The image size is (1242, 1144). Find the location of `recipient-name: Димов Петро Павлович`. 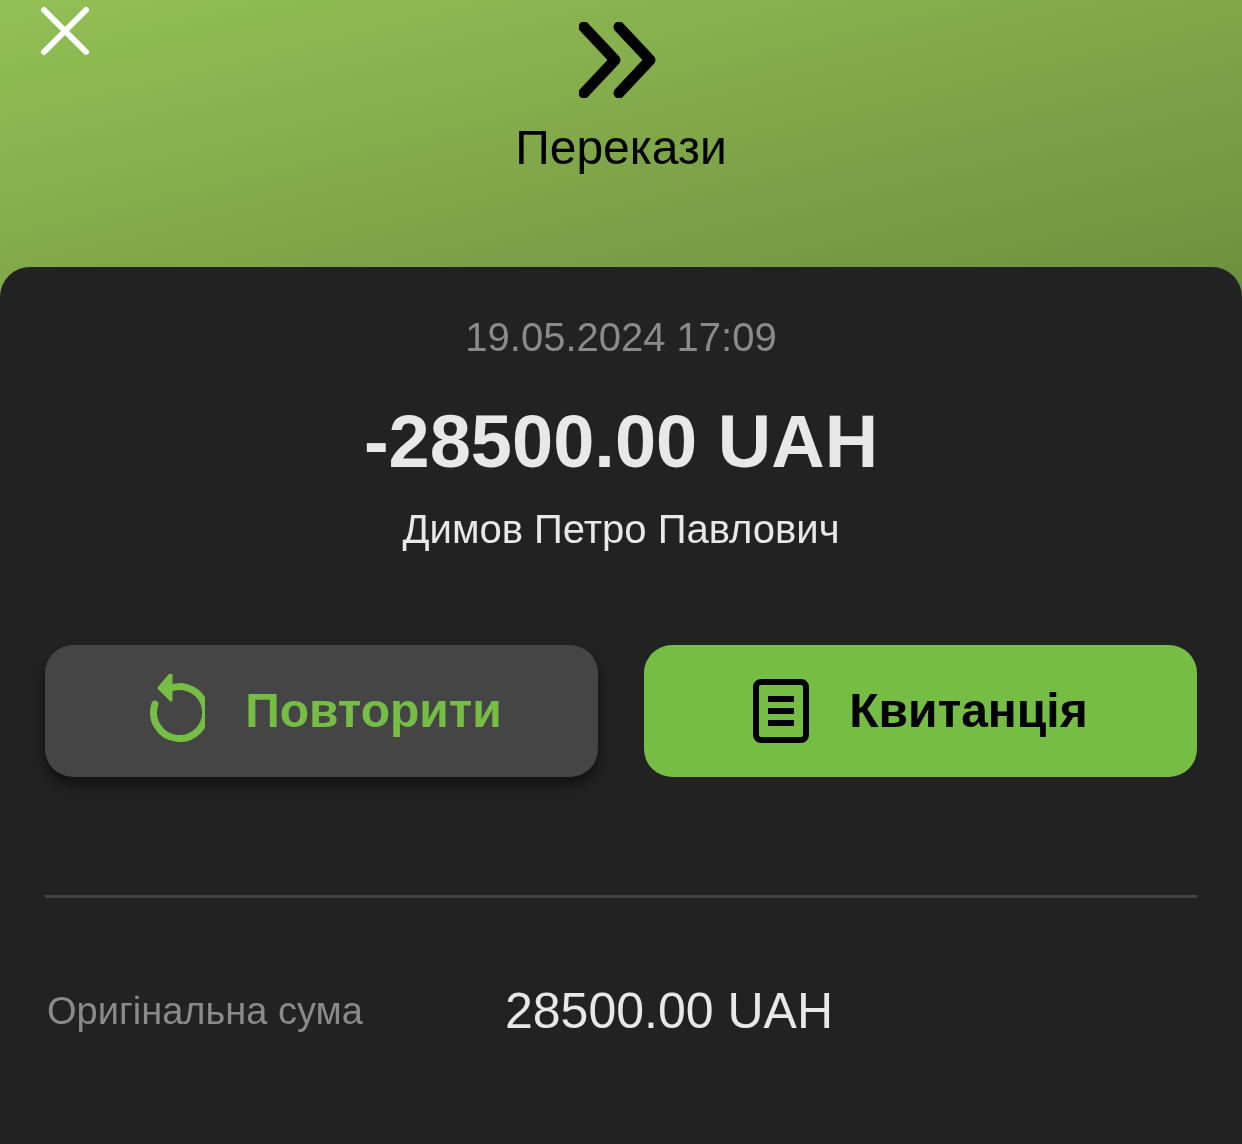

recipient-name: Димов Петро Павлович is located at coordinates (621, 529).